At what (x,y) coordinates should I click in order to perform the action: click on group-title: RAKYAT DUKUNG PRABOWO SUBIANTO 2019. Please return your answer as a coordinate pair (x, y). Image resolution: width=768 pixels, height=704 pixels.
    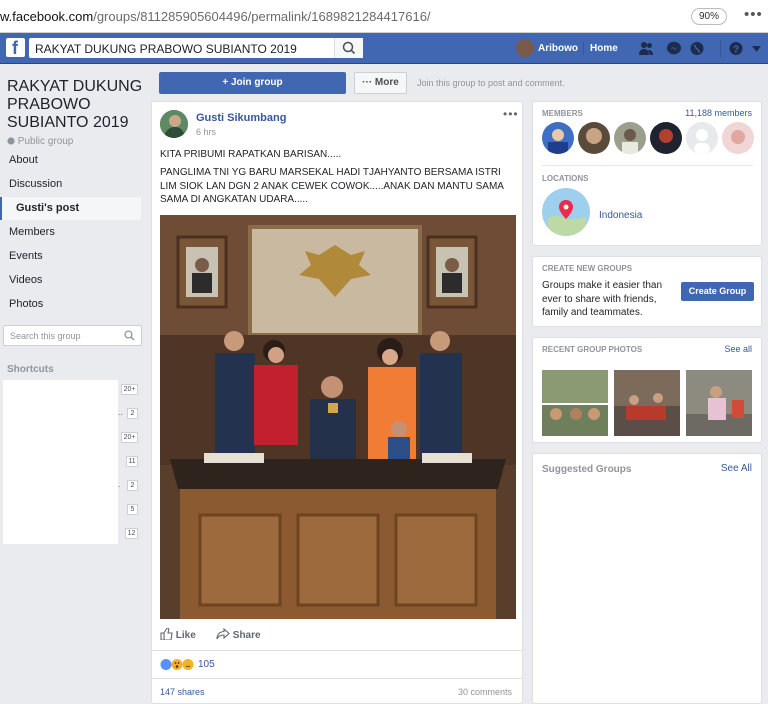
    Looking at the image, I should click on (77, 105).